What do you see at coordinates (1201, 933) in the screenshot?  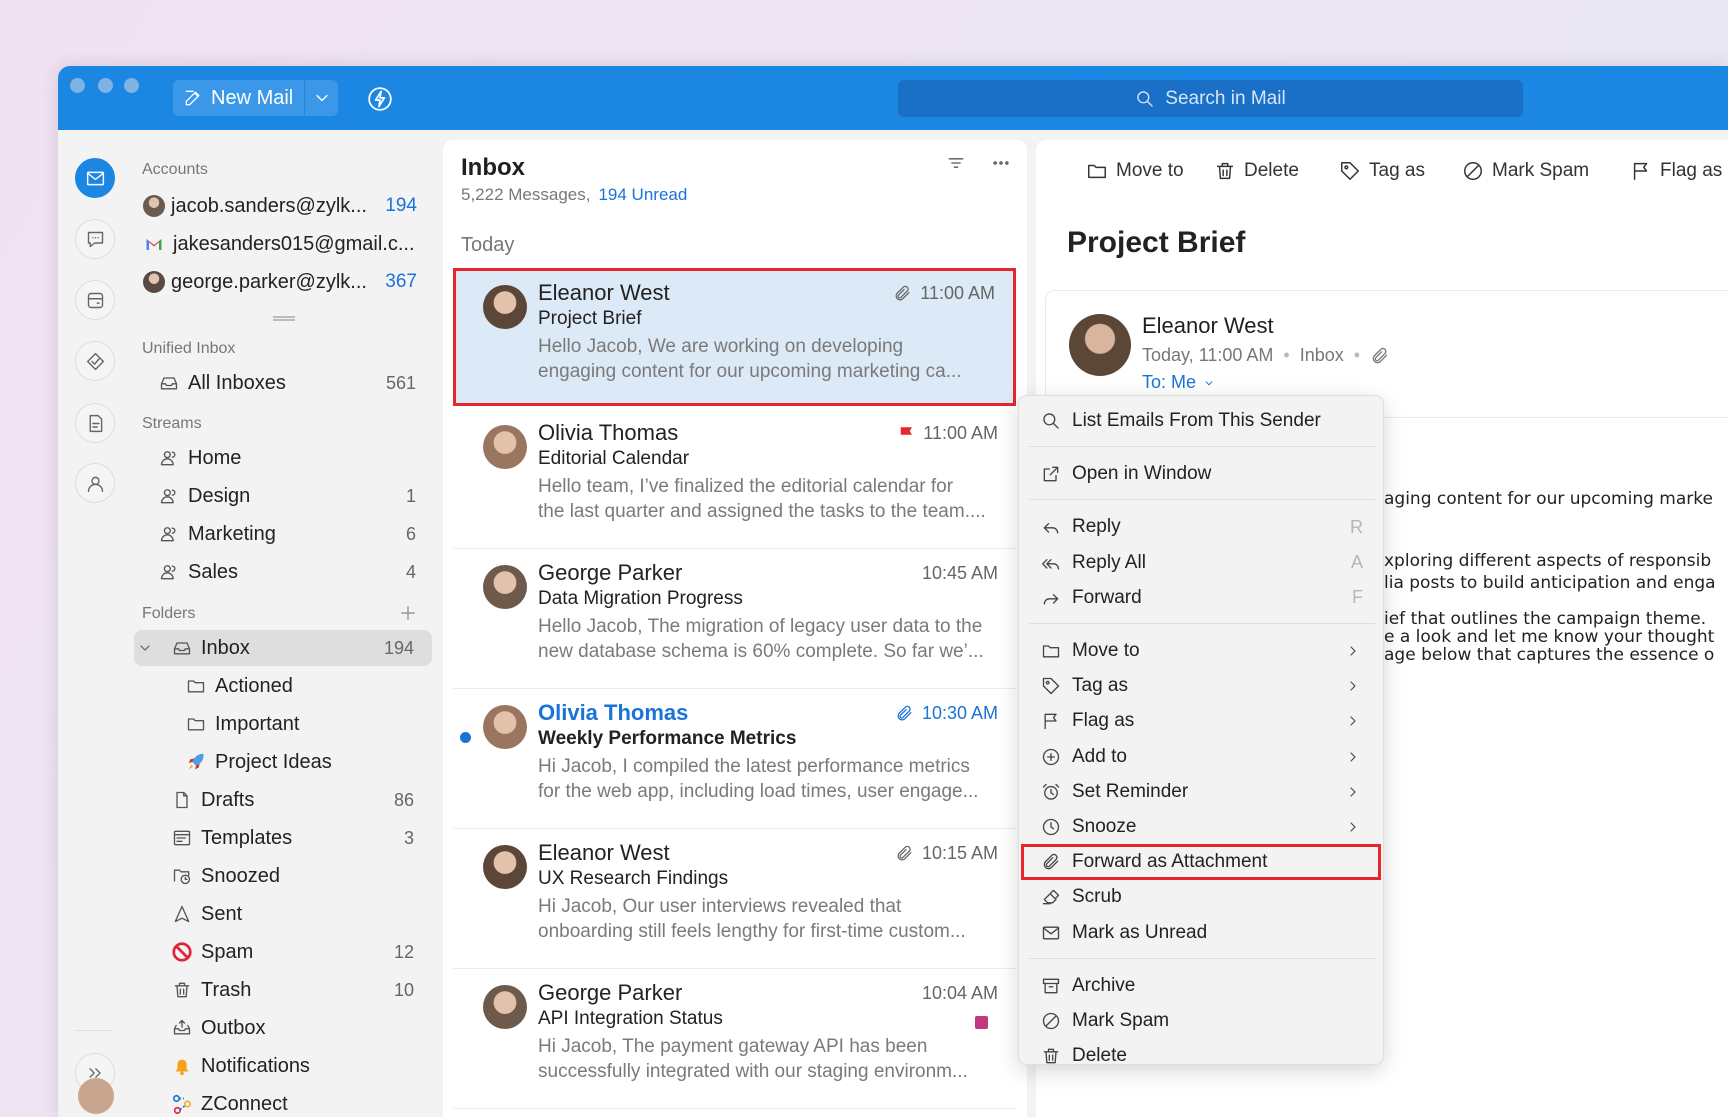 I see `menu-item-mark-as-unread: Mark as Unread` at bounding box center [1201, 933].